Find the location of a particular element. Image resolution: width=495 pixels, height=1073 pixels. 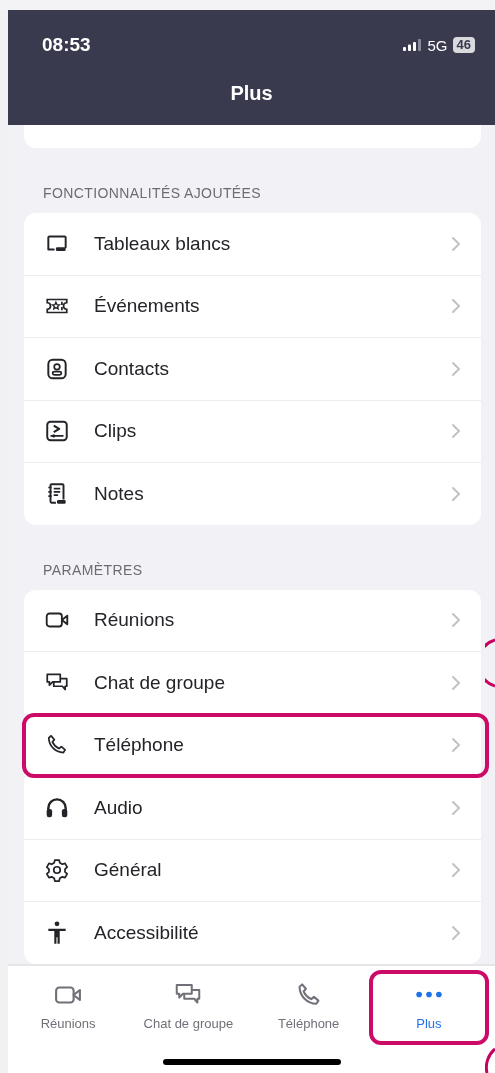

tab-button: Réunions is located at coordinates (68, 1007).